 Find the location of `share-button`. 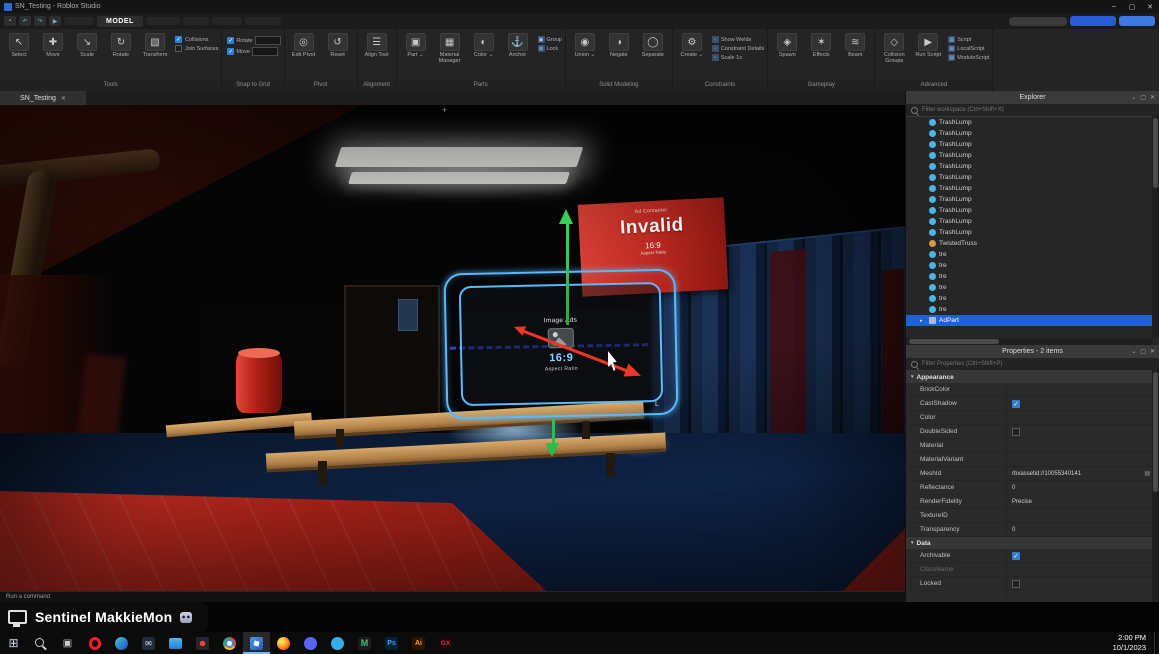

share-button is located at coordinates (1137, 21).